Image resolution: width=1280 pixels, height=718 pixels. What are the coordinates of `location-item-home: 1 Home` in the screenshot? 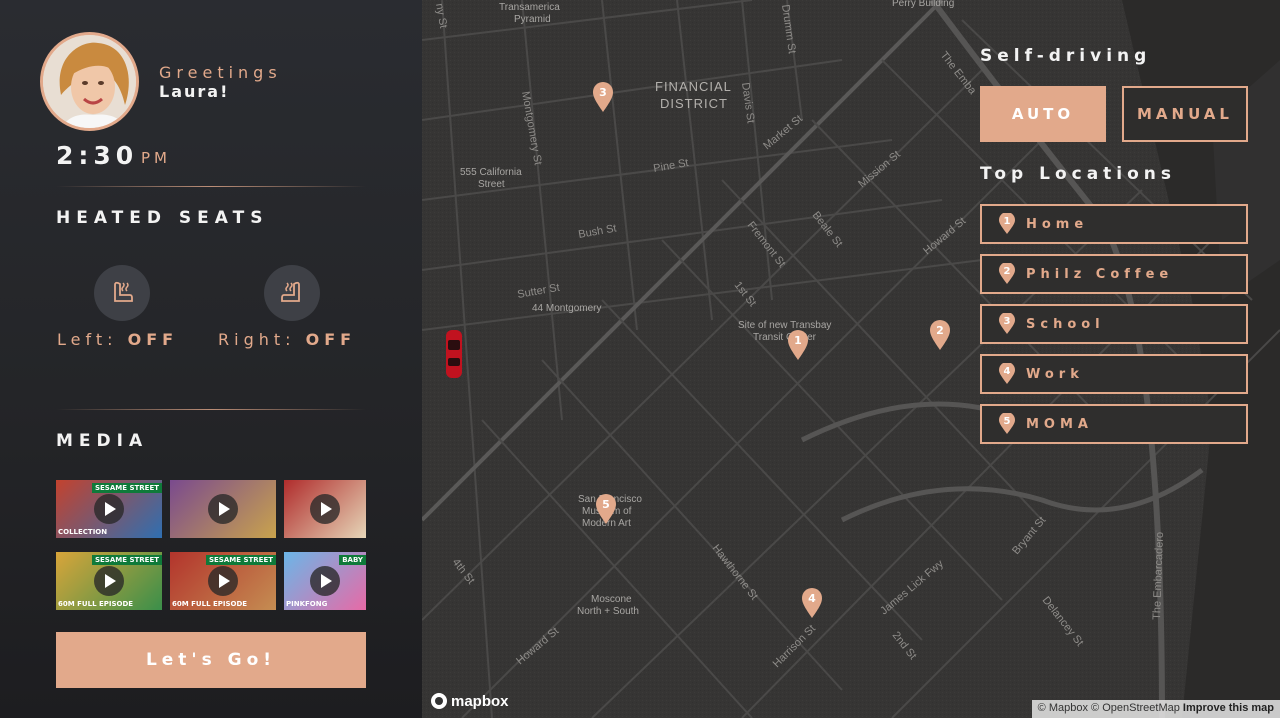 It's located at (1114, 224).